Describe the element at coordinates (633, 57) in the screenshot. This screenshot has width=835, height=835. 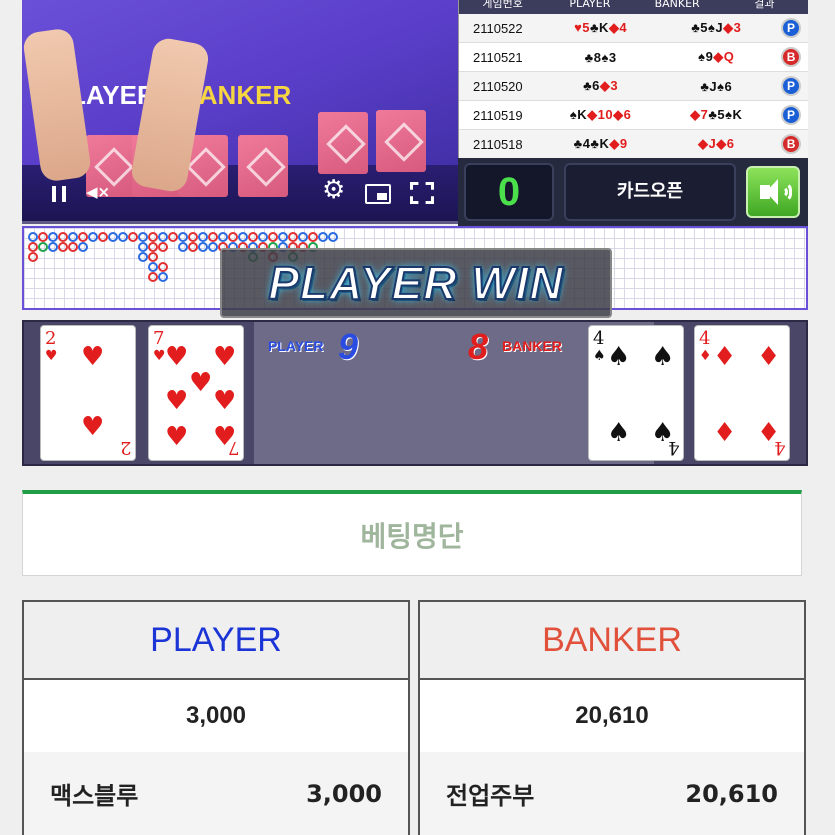
I see `history-row: 2110521 ♣8♠3 ♠9◆Q B` at that location.